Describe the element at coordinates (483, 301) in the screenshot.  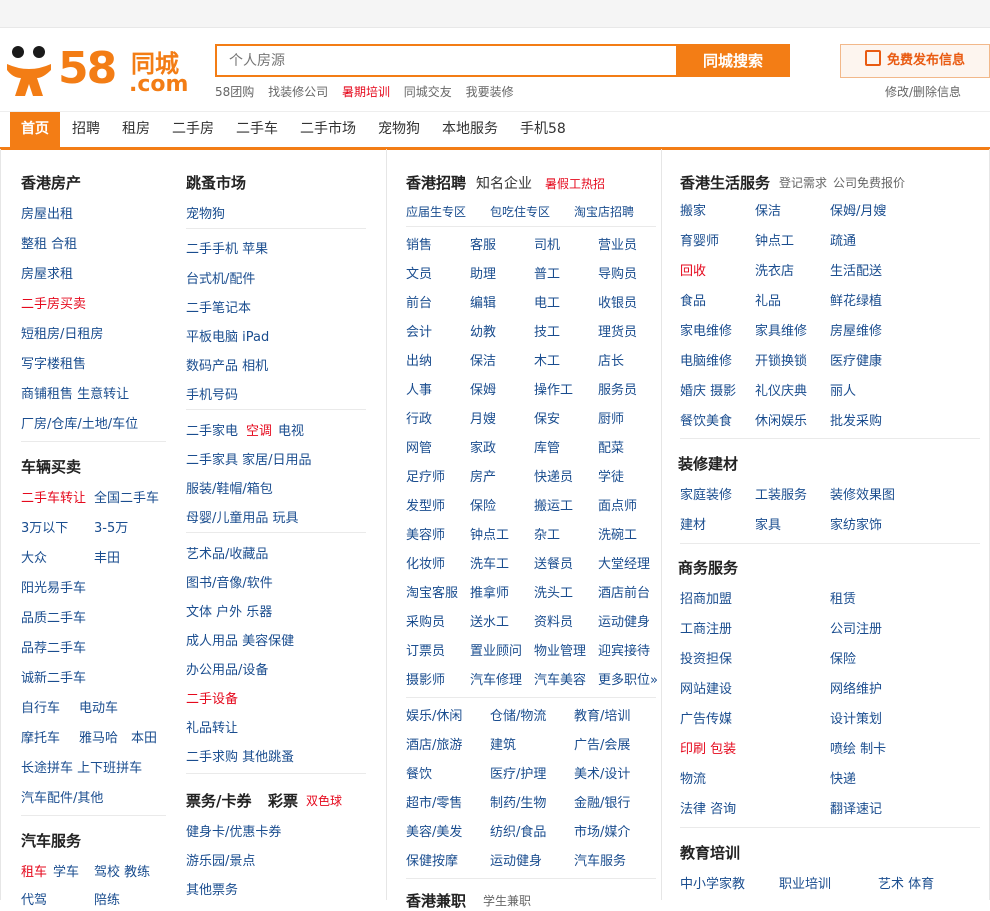
I see `link: 编辑` at that location.